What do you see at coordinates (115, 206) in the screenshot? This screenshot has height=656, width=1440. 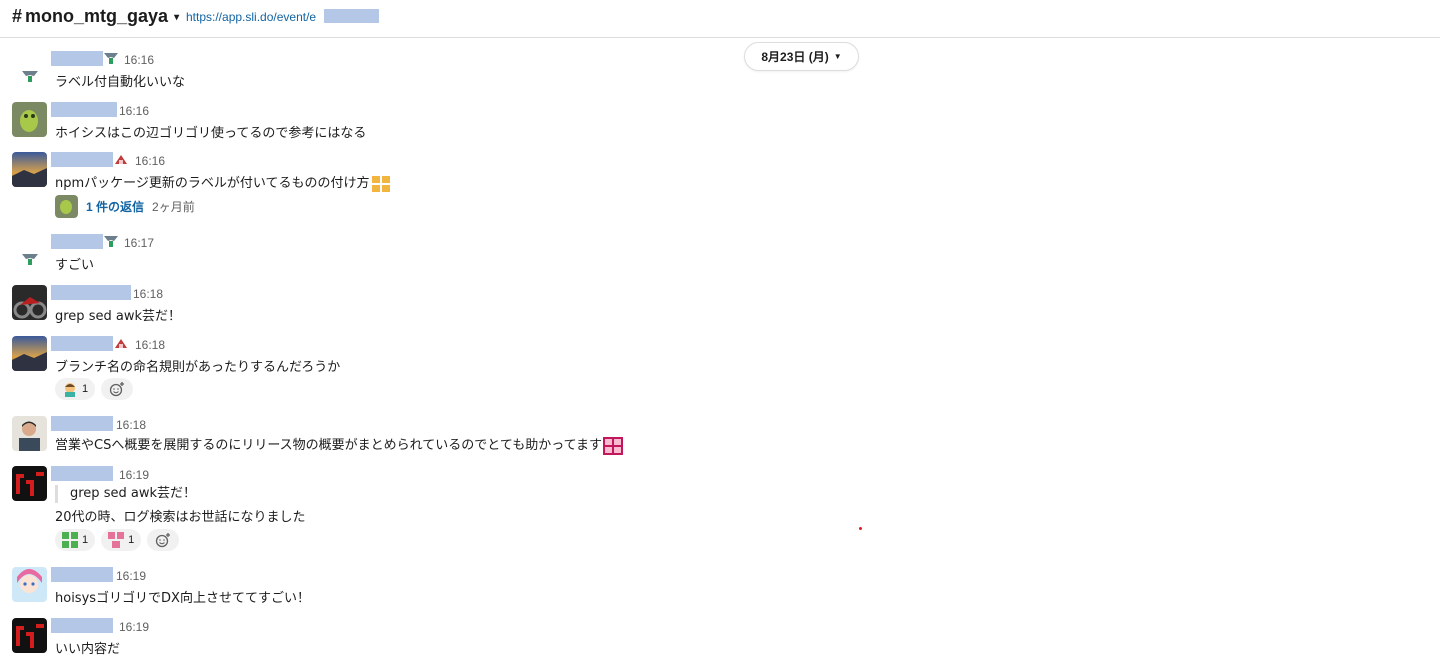 I see `reply-count-link: 1 件の返信` at bounding box center [115, 206].